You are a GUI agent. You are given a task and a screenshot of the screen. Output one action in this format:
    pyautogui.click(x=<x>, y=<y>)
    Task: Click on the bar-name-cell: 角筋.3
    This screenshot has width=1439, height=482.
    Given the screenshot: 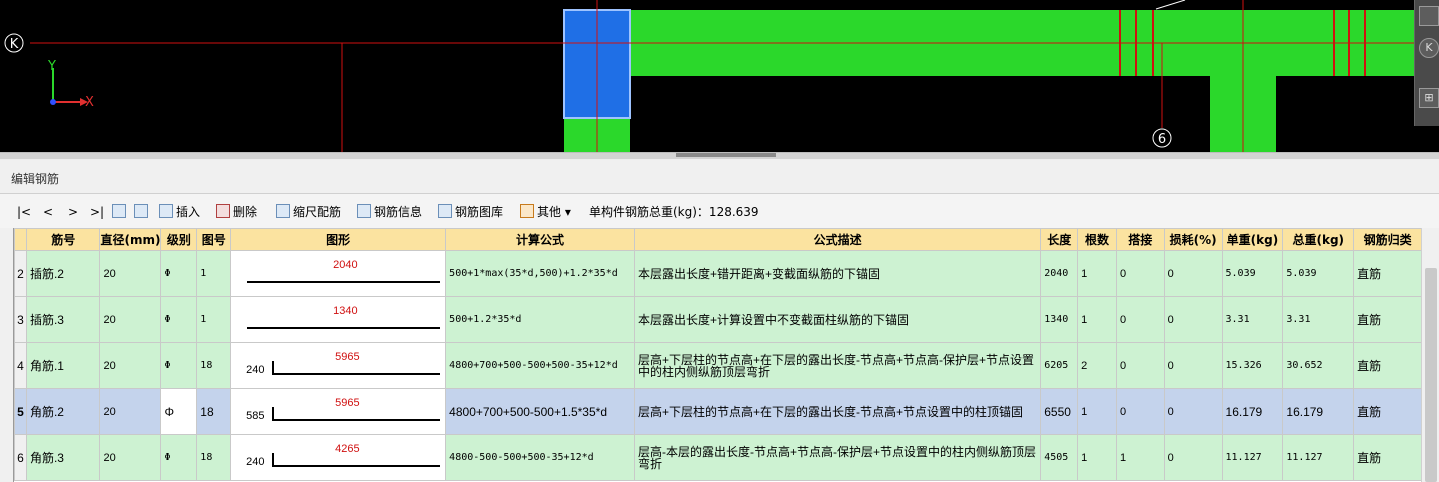 What is the action you would take?
    pyautogui.click(x=63, y=457)
    